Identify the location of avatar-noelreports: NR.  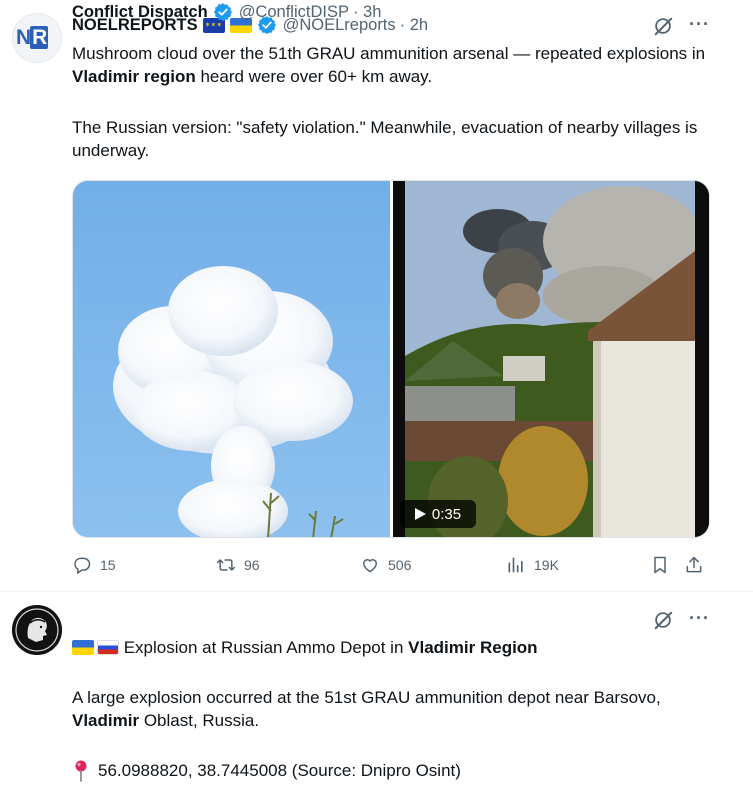
(37, 38).